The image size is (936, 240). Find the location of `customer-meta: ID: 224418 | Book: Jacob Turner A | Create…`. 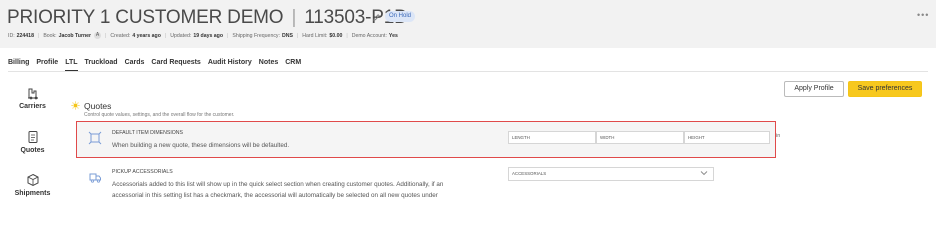

customer-meta: ID: 224418 | Book: Jacob Turner A | Create… is located at coordinates (203, 35).